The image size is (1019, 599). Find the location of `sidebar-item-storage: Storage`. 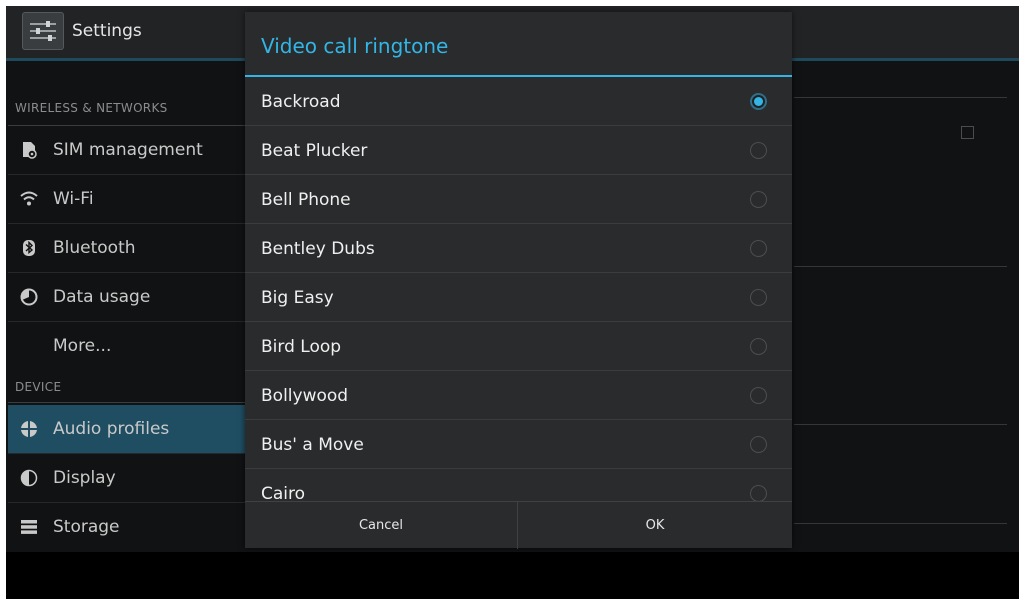

sidebar-item-storage: Storage is located at coordinates (127, 527).